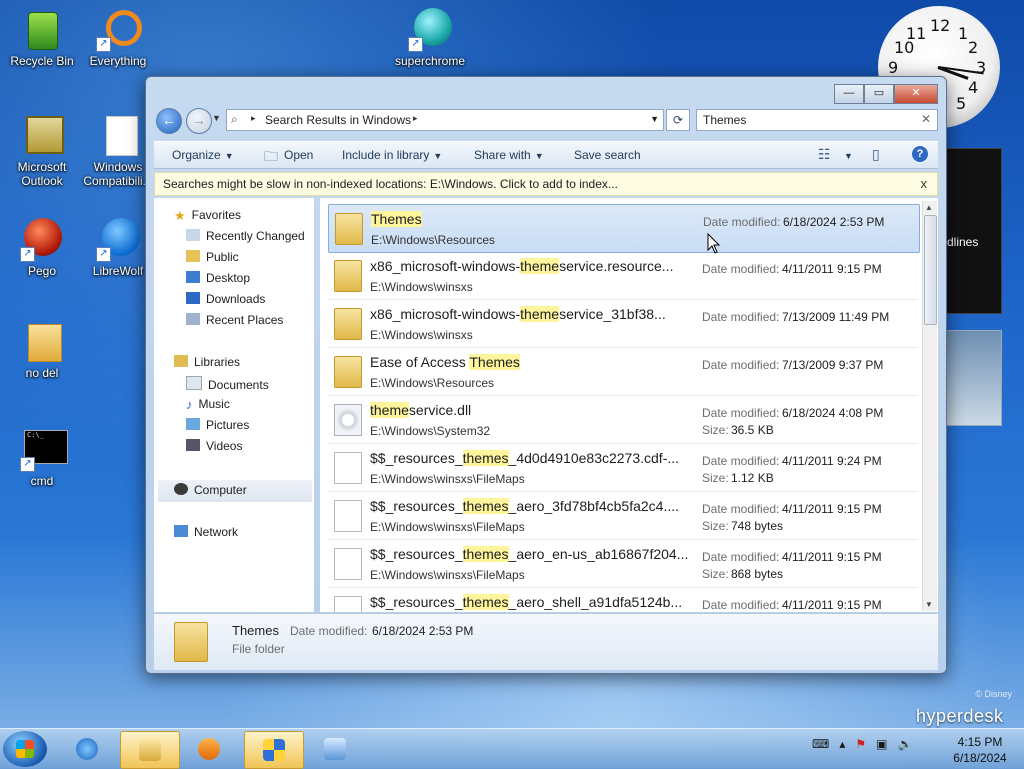  Describe the element at coordinates (879, 94) in the screenshot. I see `maximize-button: ▭` at that location.